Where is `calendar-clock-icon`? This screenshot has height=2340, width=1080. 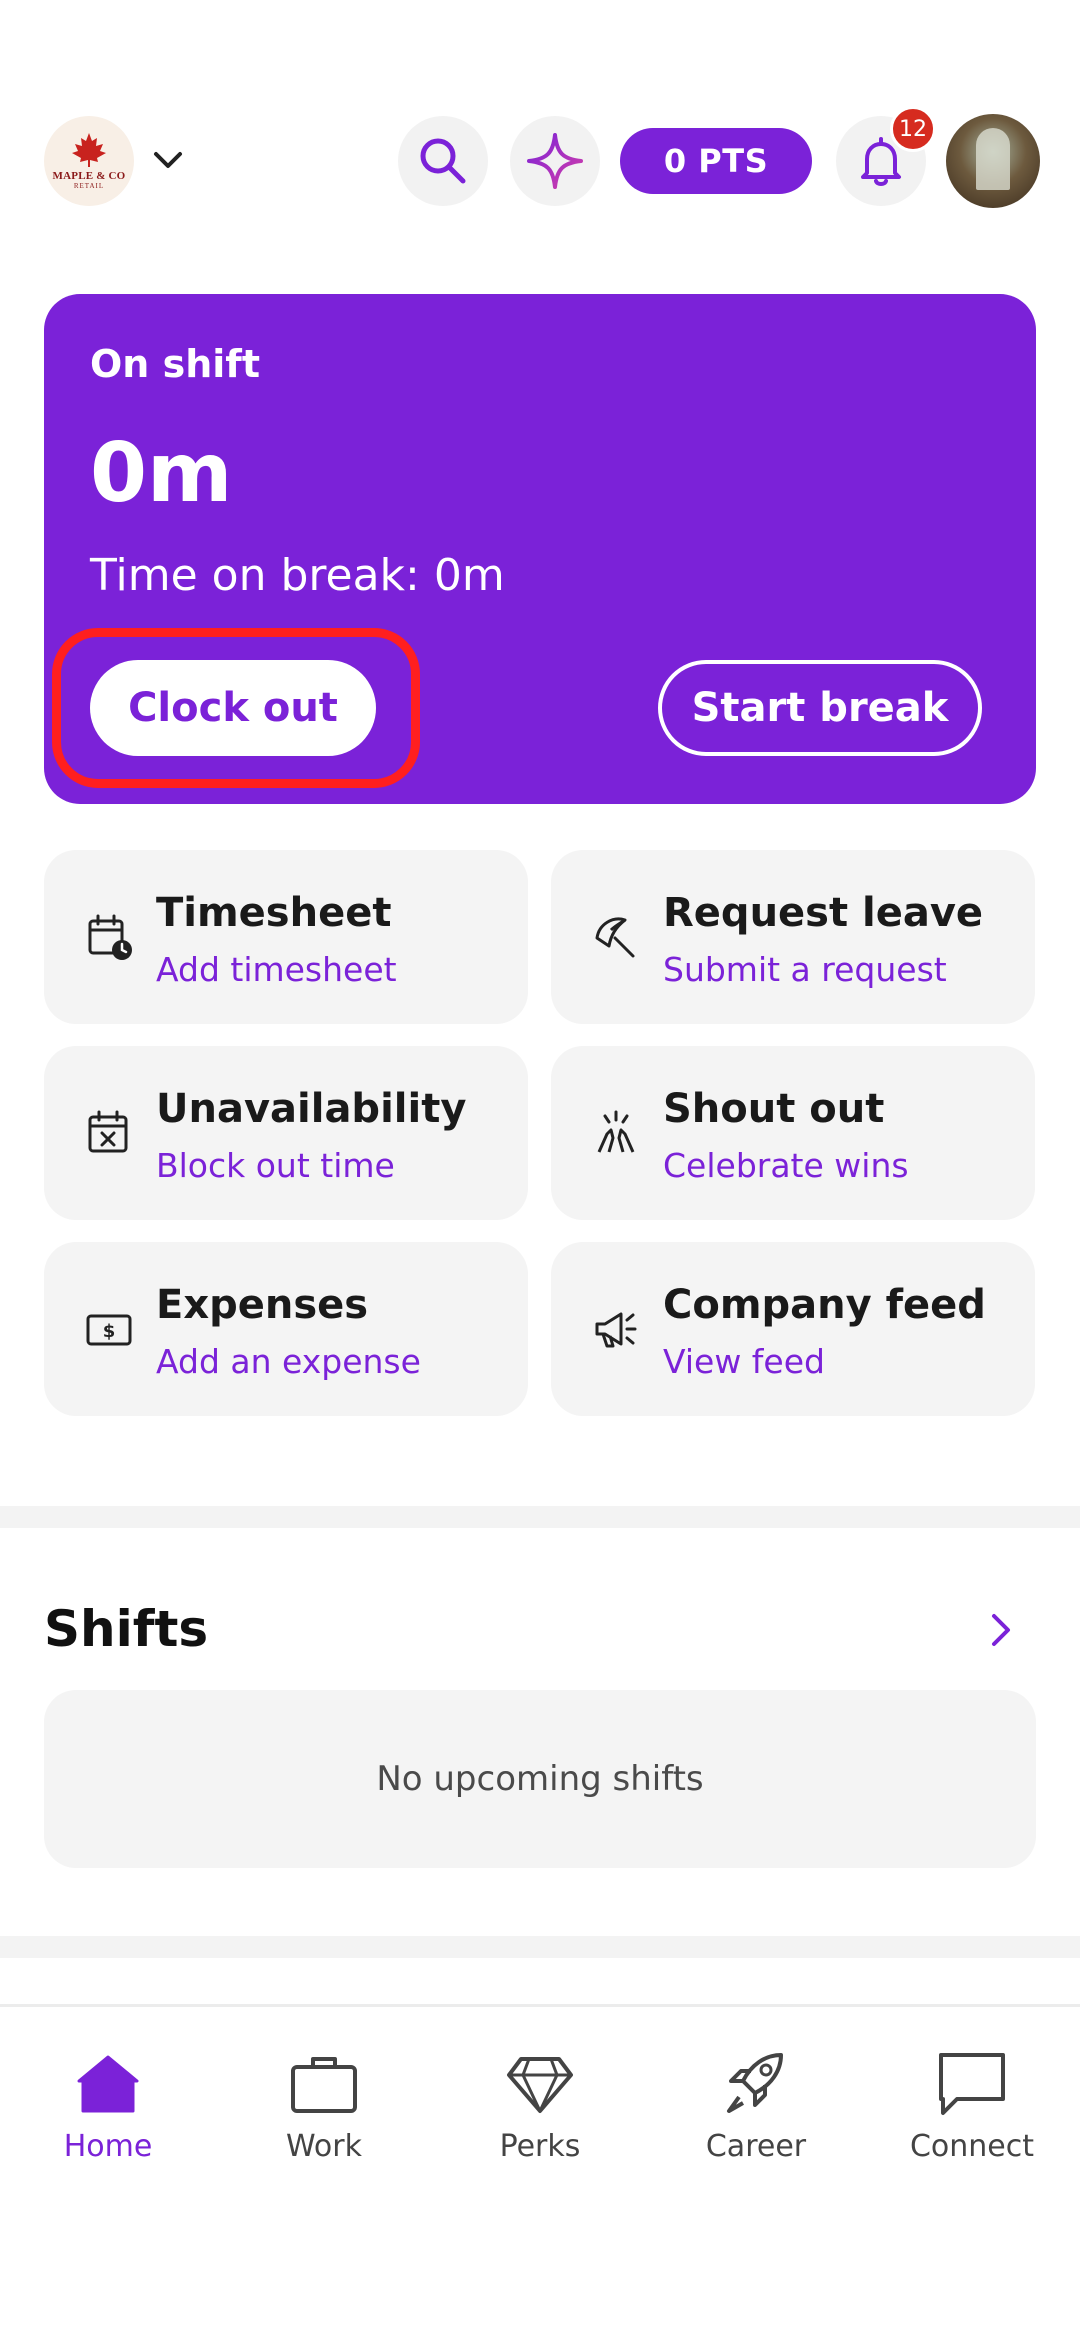 calendar-clock-icon is located at coordinates (110, 937).